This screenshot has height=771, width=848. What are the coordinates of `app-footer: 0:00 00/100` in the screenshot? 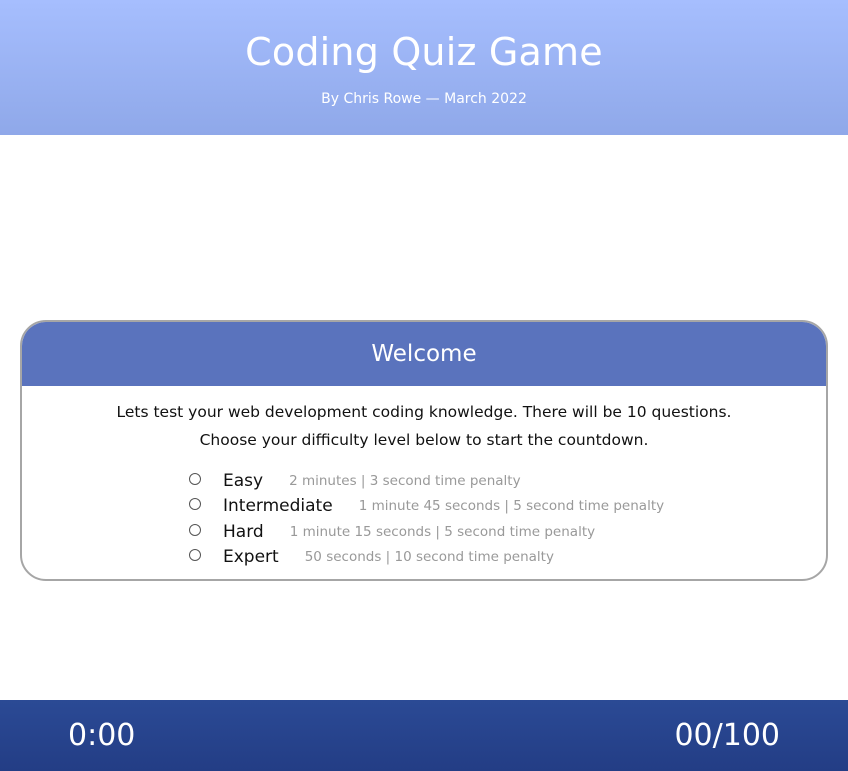 It's located at (424, 735).